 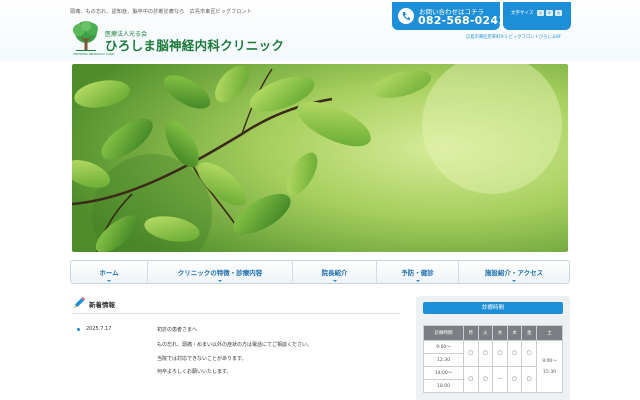 I want to click on schedule-header-cell: 土, so click(x=549, y=333).